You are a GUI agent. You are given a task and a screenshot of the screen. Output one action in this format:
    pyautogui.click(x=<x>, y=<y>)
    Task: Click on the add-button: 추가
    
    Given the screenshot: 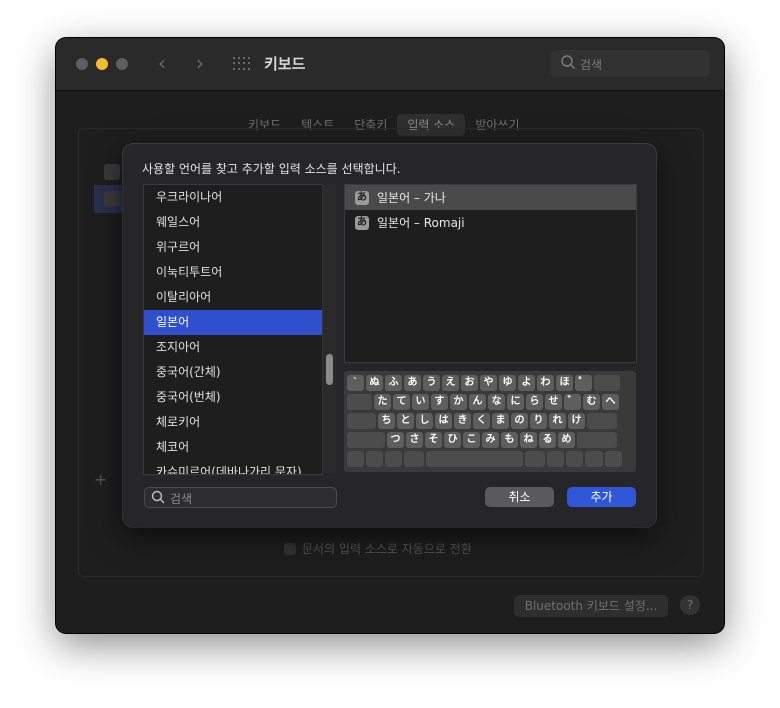 What is the action you would take?
    pyautogui.click(x=601, y=497)
    